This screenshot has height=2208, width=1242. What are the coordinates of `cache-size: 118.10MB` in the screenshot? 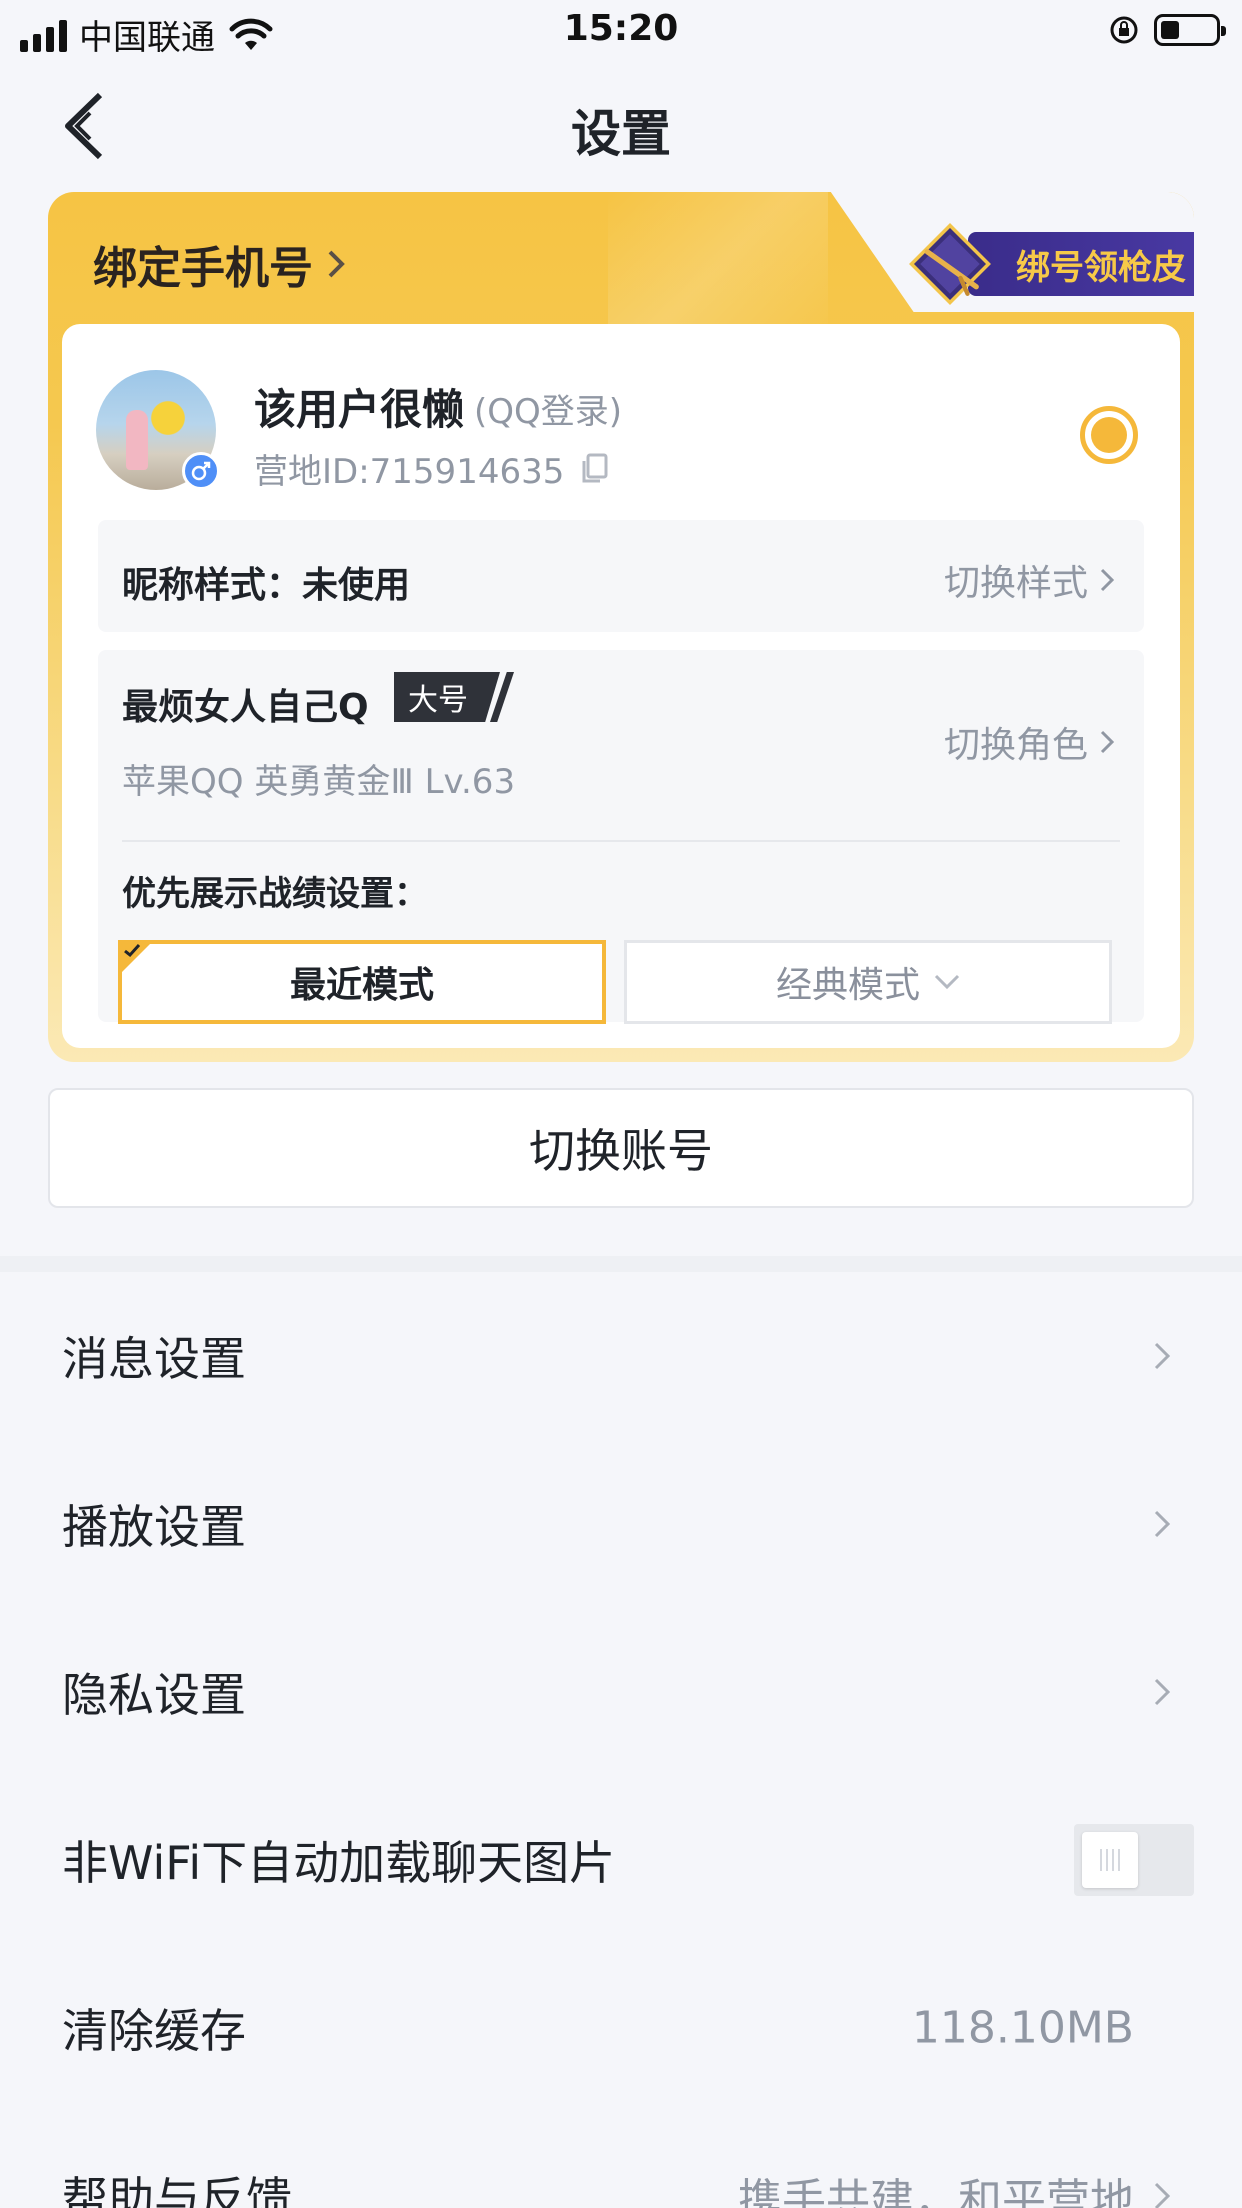 It's located at (1022, 2028).